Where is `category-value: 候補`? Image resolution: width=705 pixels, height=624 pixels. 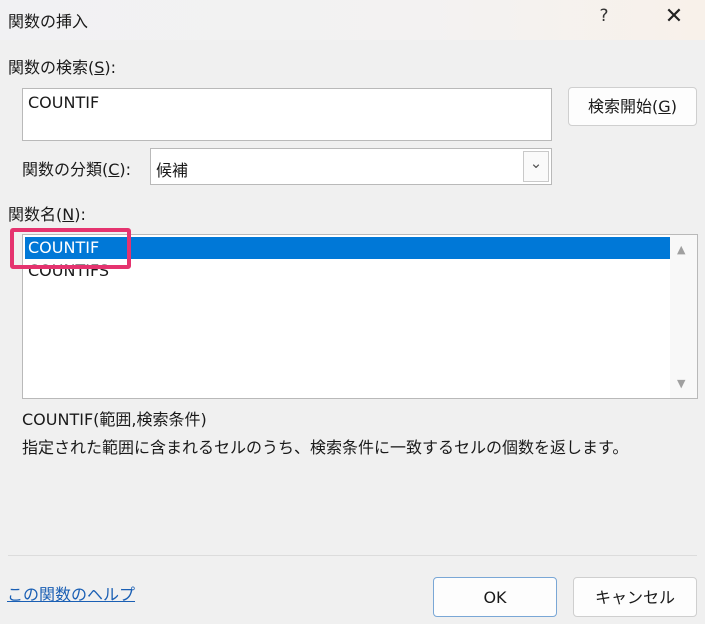
category-value: 候補 is located at coordinates (172, 170).